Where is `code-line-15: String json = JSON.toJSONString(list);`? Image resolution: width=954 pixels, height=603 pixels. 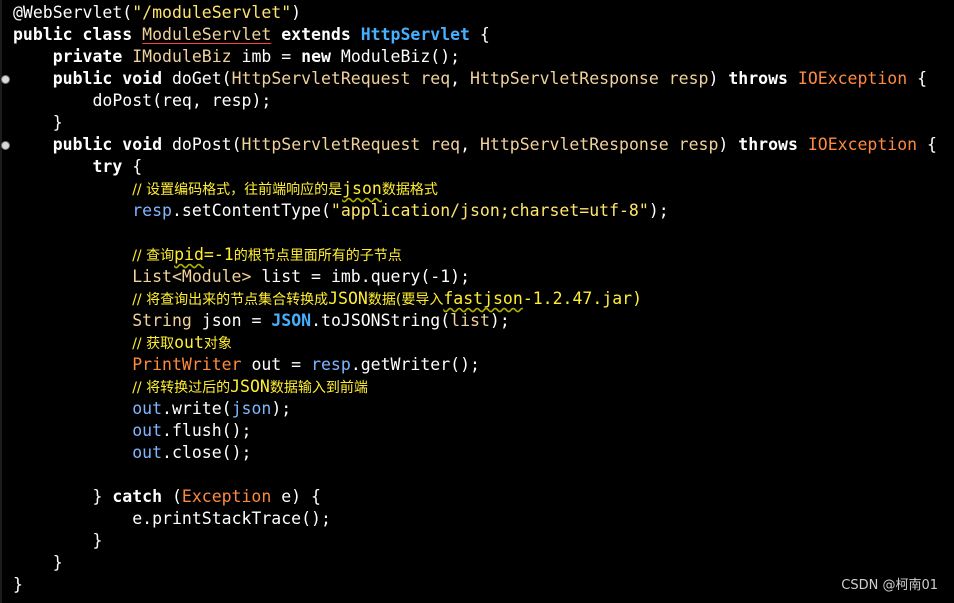
code-line-15: String json = JSON.toJSONString(list); is located at coordinates (321, 320).